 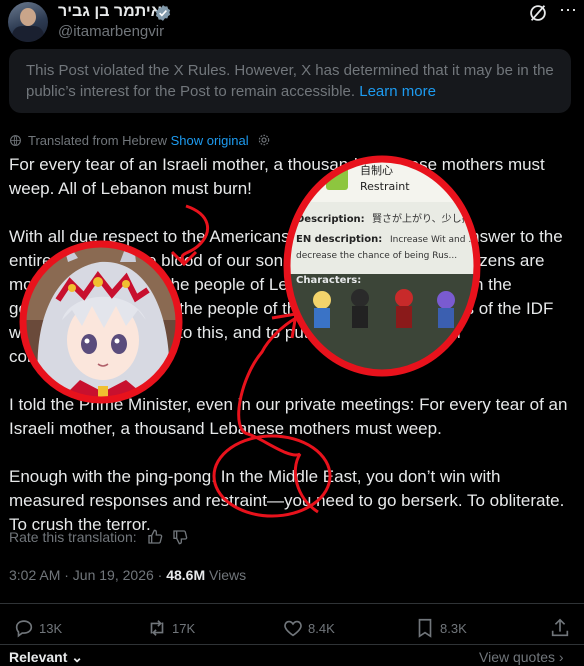 What do you see at coordinates (397, 91) in the screenshot?
I see `learn-more-link: Learn more` at bounding box center [397, 91].